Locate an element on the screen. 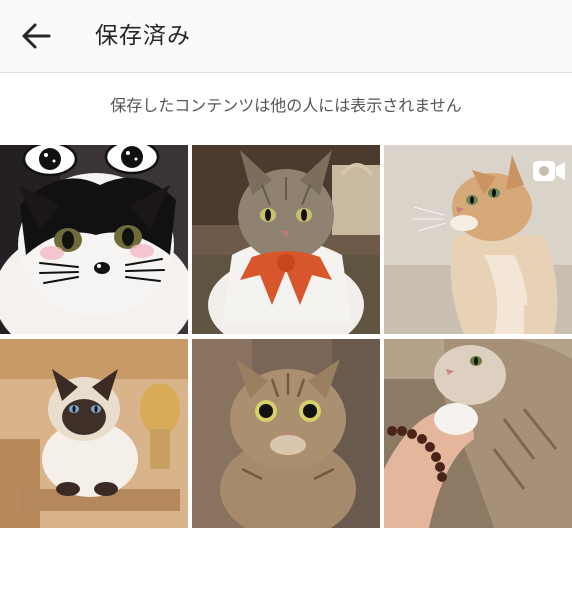  video-camera-icon is located at coordinates (549, 171).